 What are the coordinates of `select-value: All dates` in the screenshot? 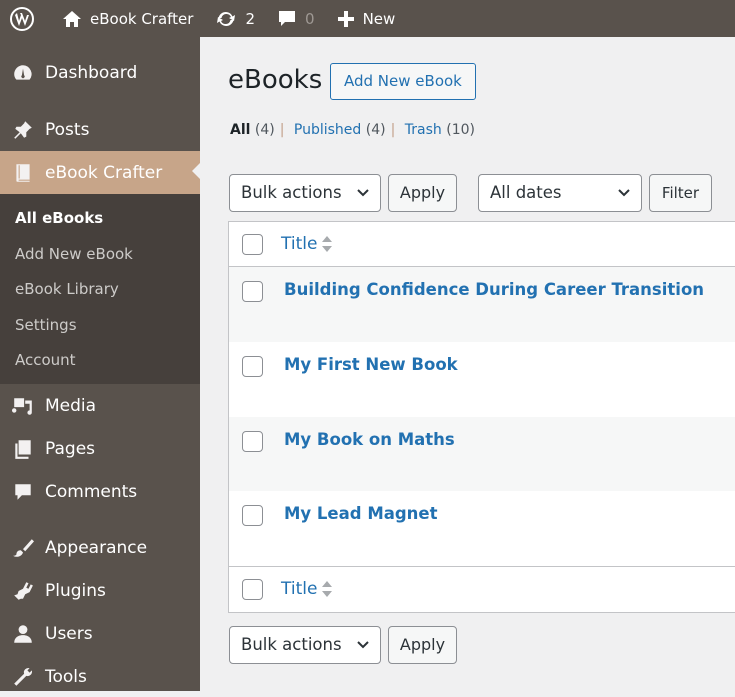 It's located at (526, 192).